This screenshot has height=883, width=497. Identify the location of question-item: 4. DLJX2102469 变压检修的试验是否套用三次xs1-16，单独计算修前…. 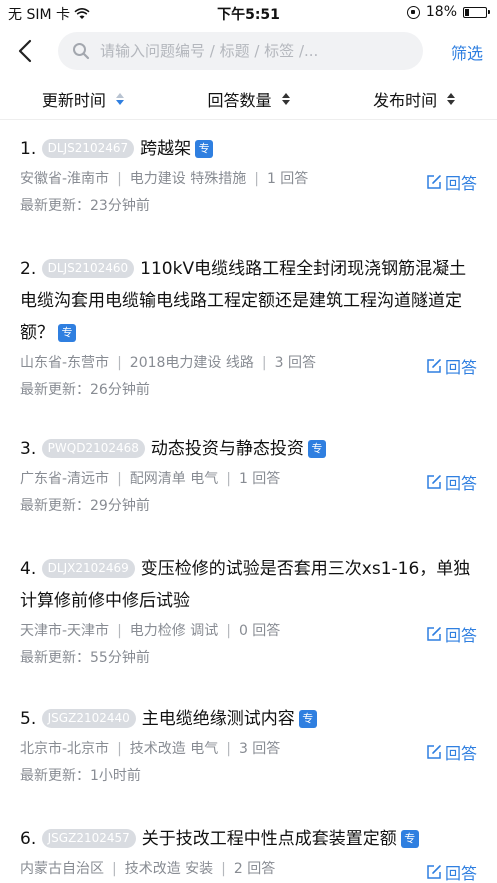
(248, 606).